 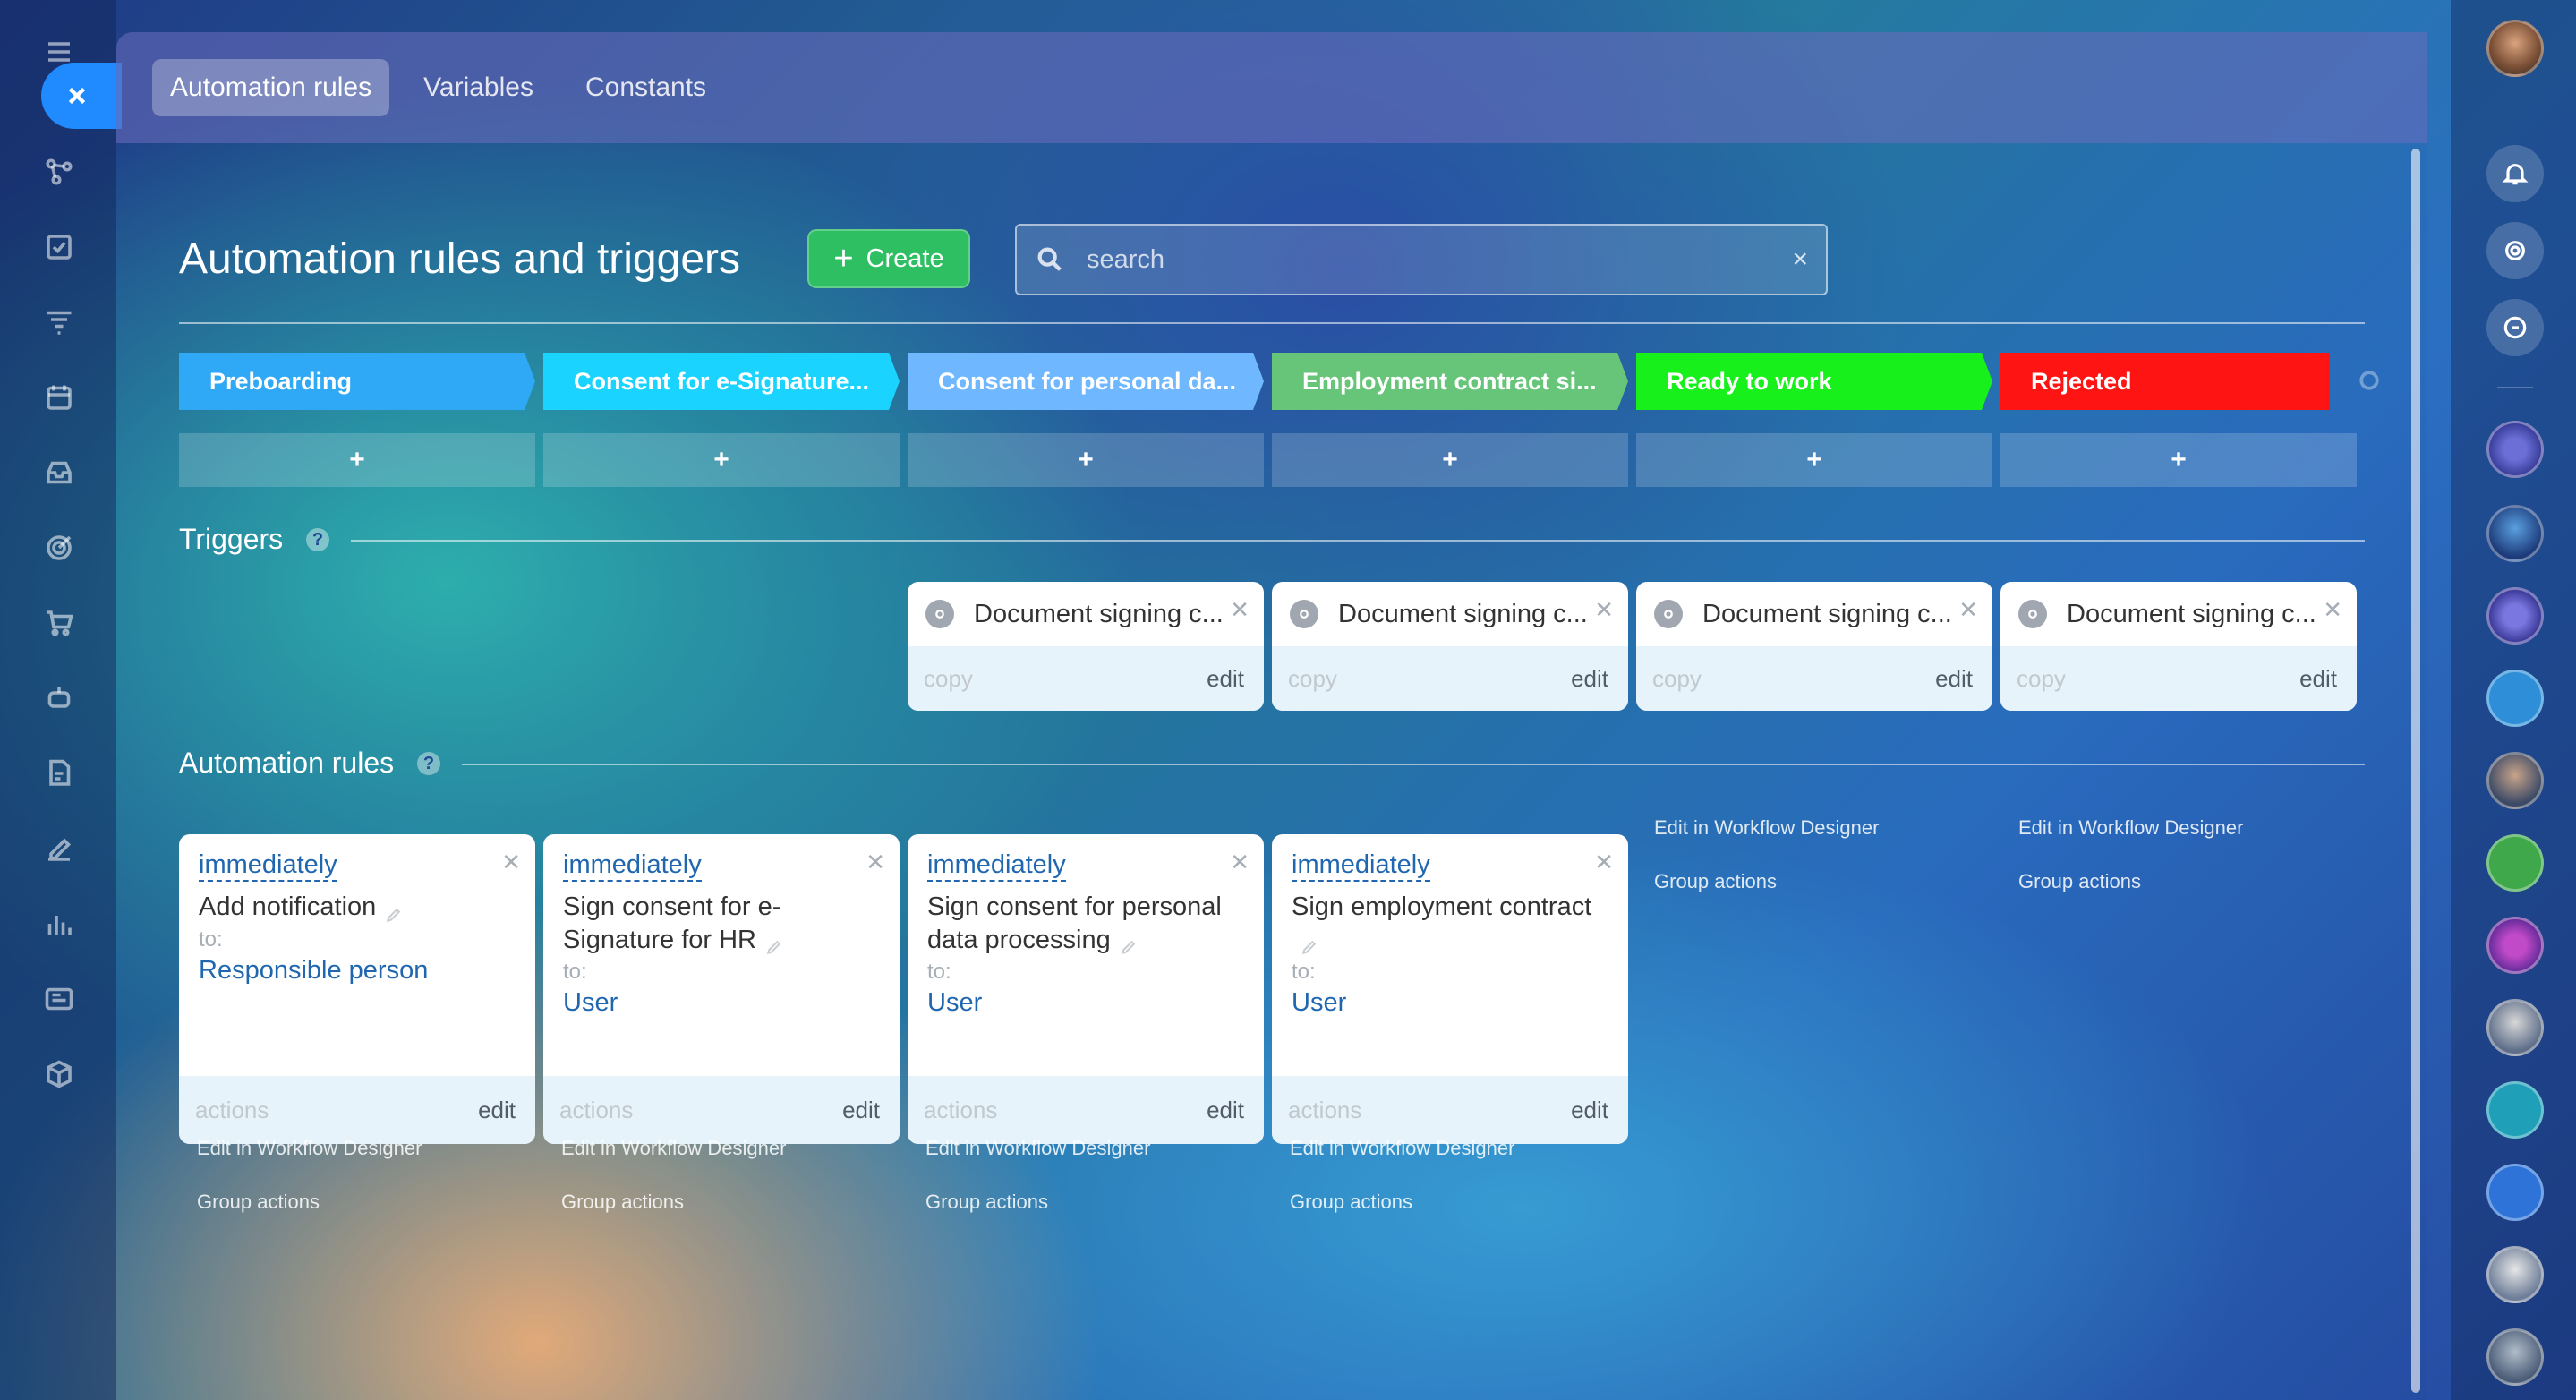 I want to click on tab-constants: Constants, so click(x=645, y=87).